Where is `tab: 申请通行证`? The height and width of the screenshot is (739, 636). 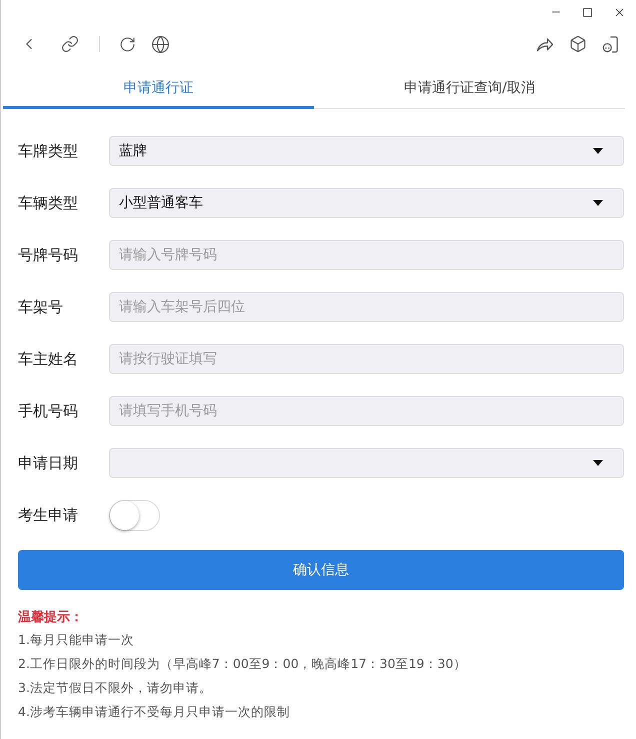 tab: 申请通行证 is located at coordinates (158, 86).